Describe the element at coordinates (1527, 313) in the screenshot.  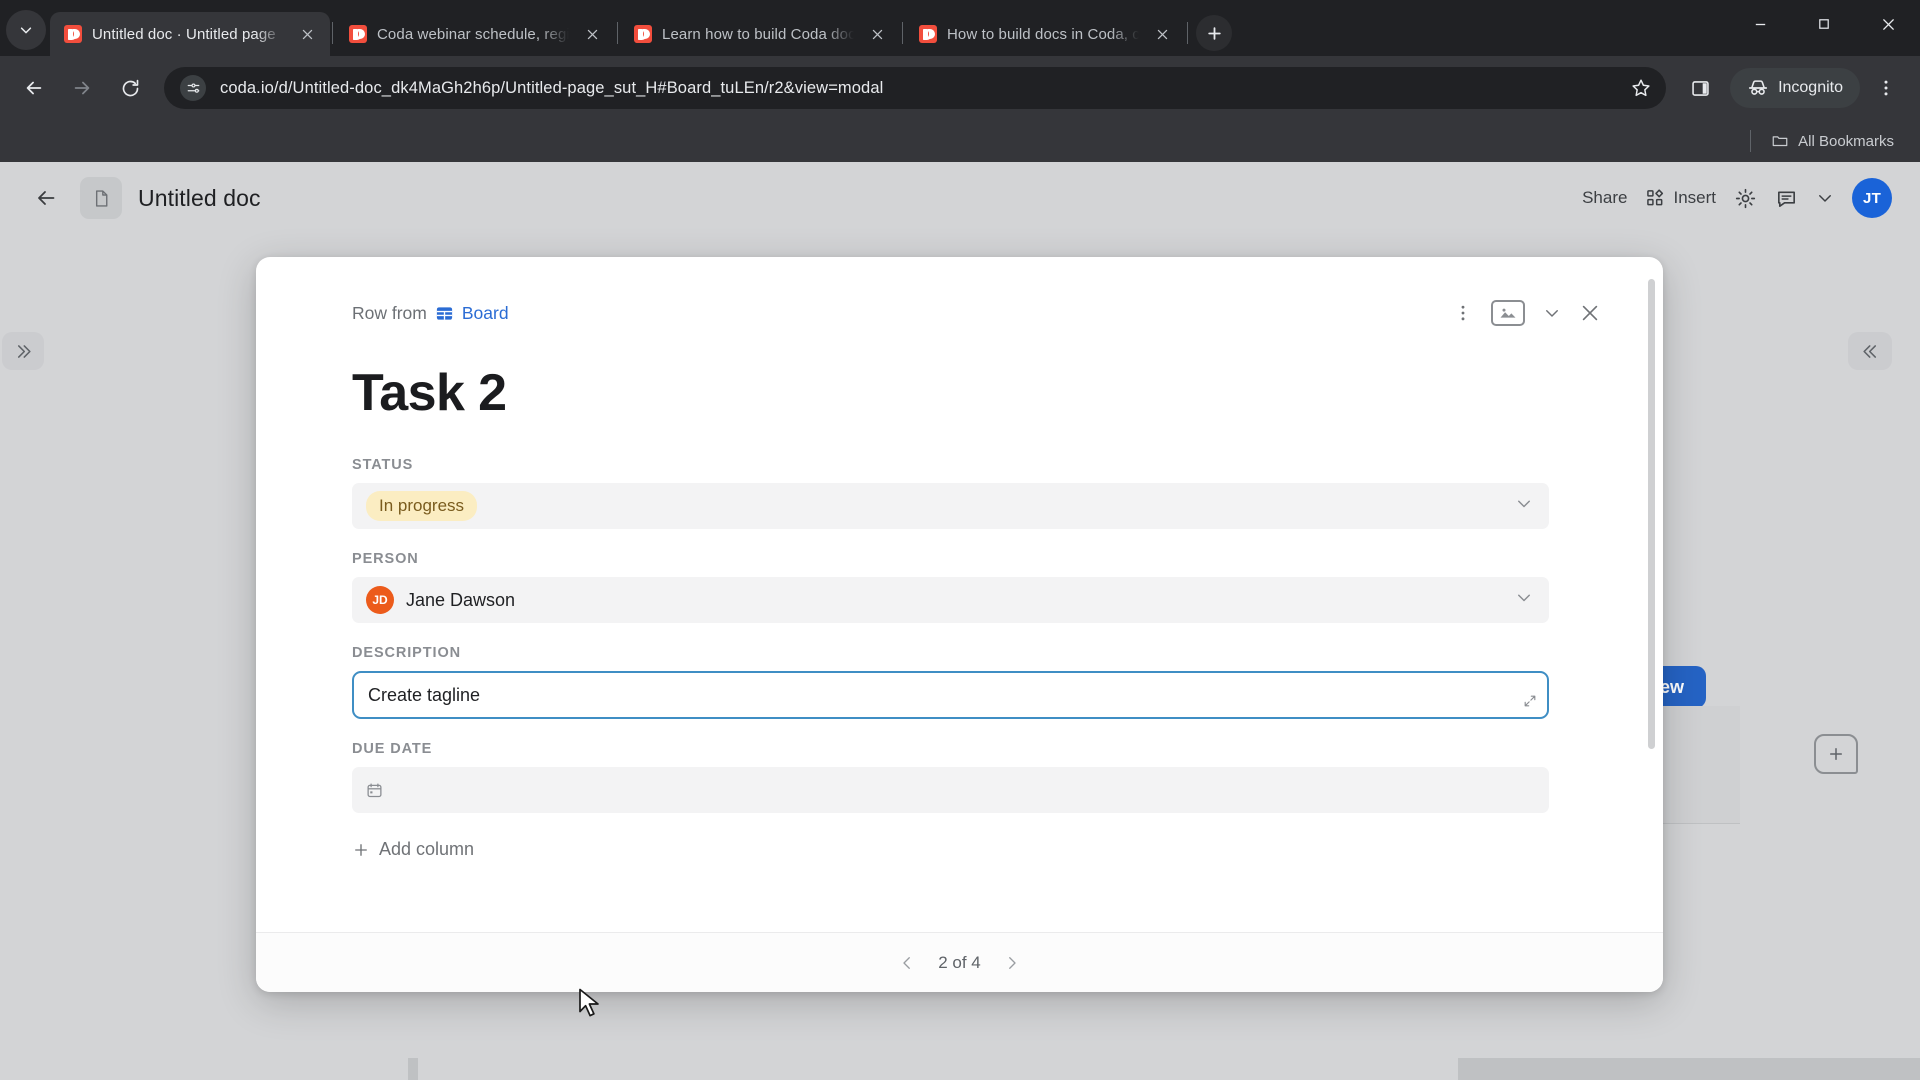
I see `modal-actions` at that location.